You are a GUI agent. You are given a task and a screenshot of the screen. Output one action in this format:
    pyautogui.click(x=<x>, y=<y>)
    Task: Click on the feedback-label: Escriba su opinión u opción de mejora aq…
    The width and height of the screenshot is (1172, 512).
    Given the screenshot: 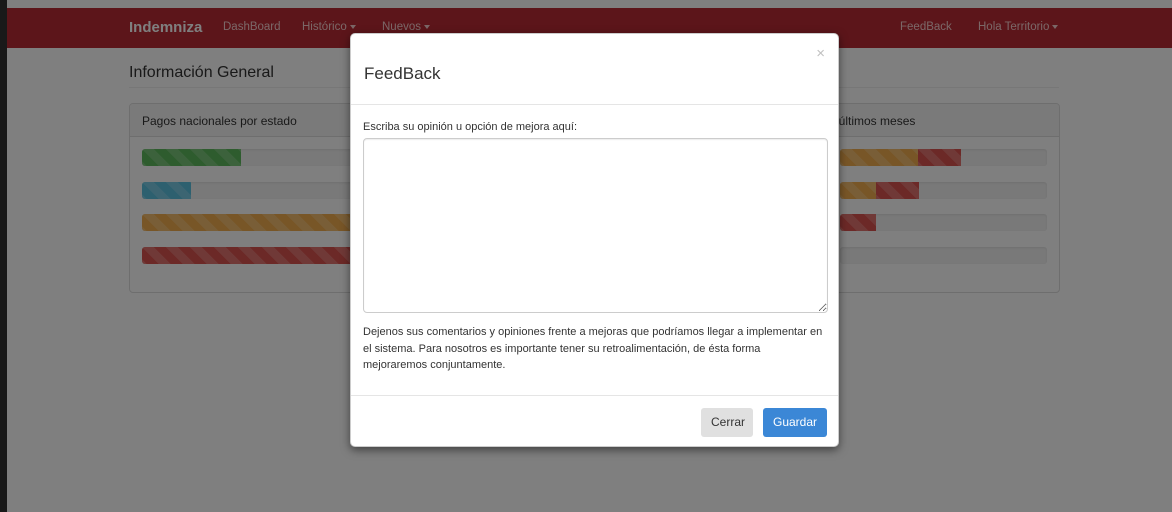 What is the action you would take?
    pyautogui.click(x=470, y=127)
    